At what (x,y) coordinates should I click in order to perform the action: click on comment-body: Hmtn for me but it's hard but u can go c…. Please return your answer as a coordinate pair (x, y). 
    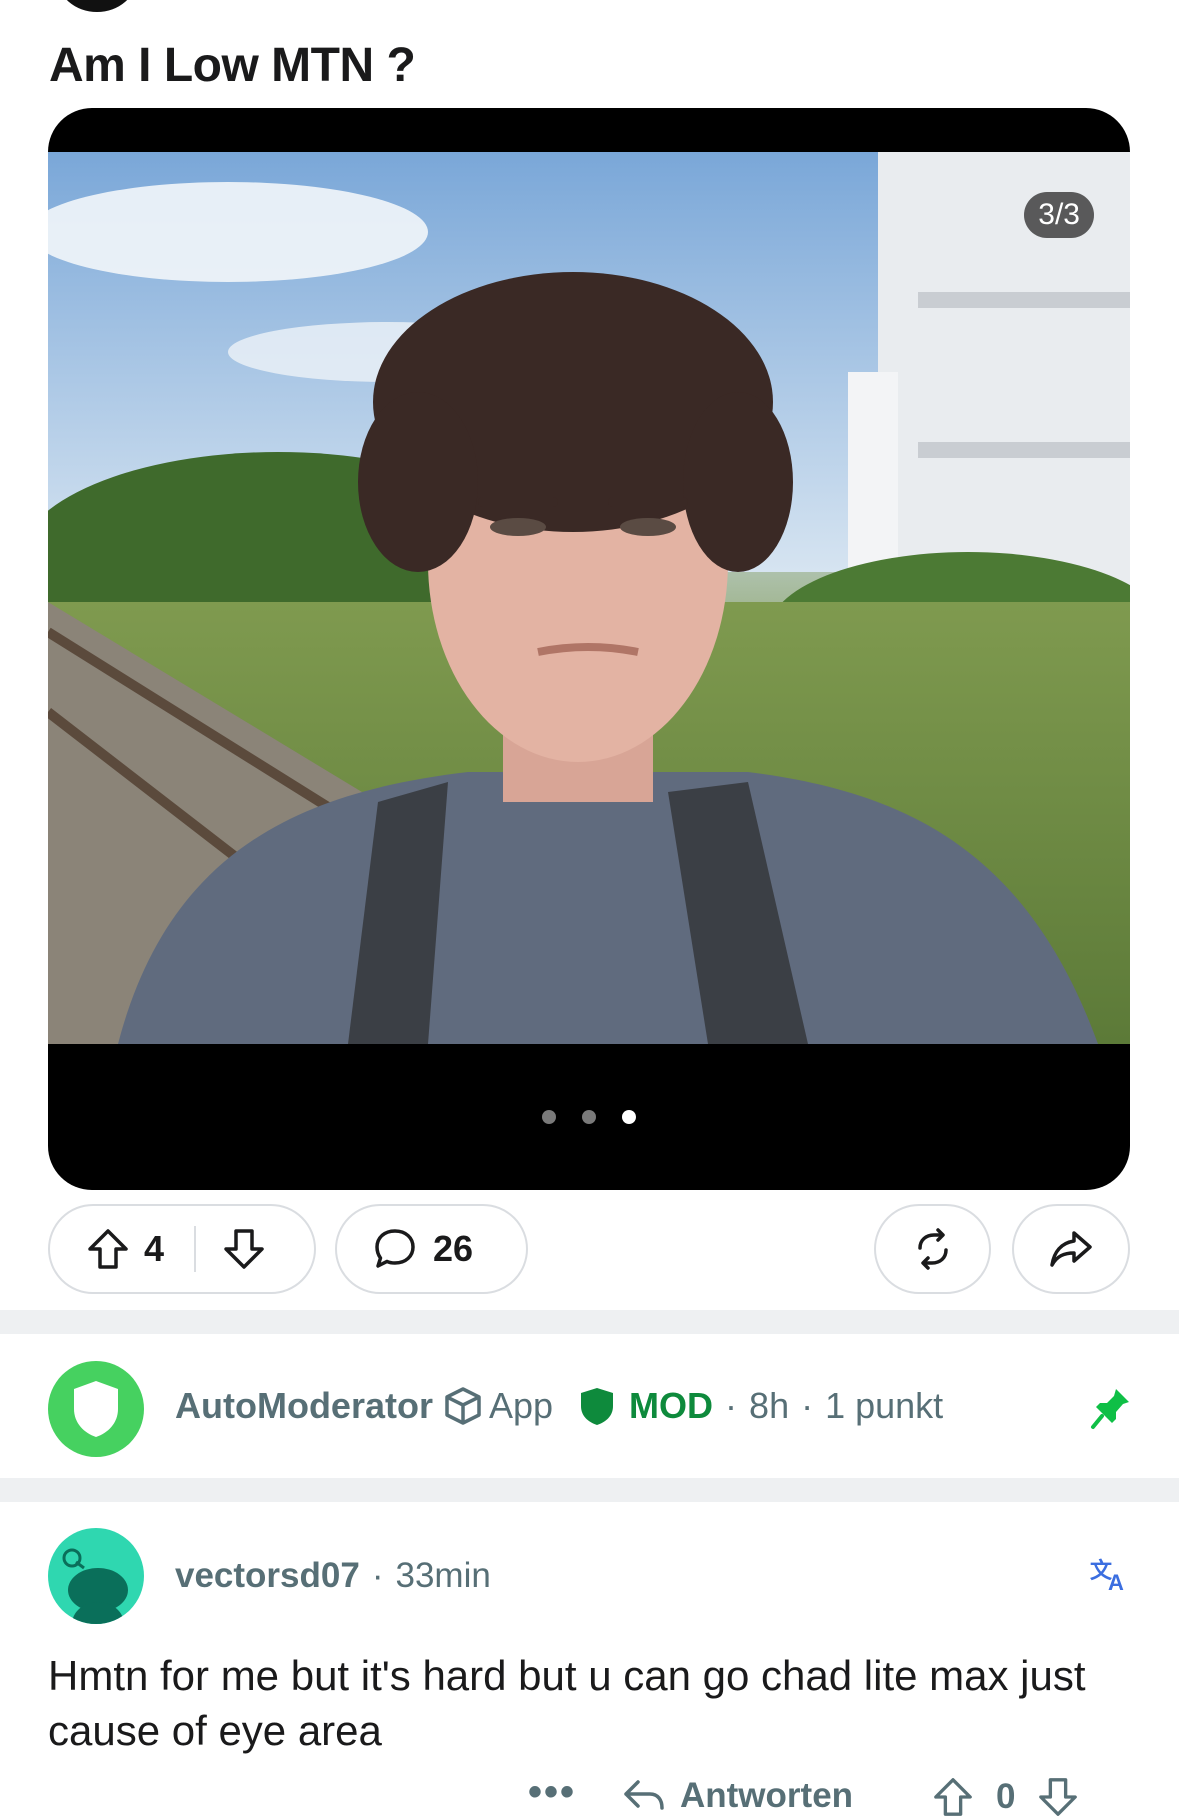
    Looking at the image, I should click on (567, 1703).